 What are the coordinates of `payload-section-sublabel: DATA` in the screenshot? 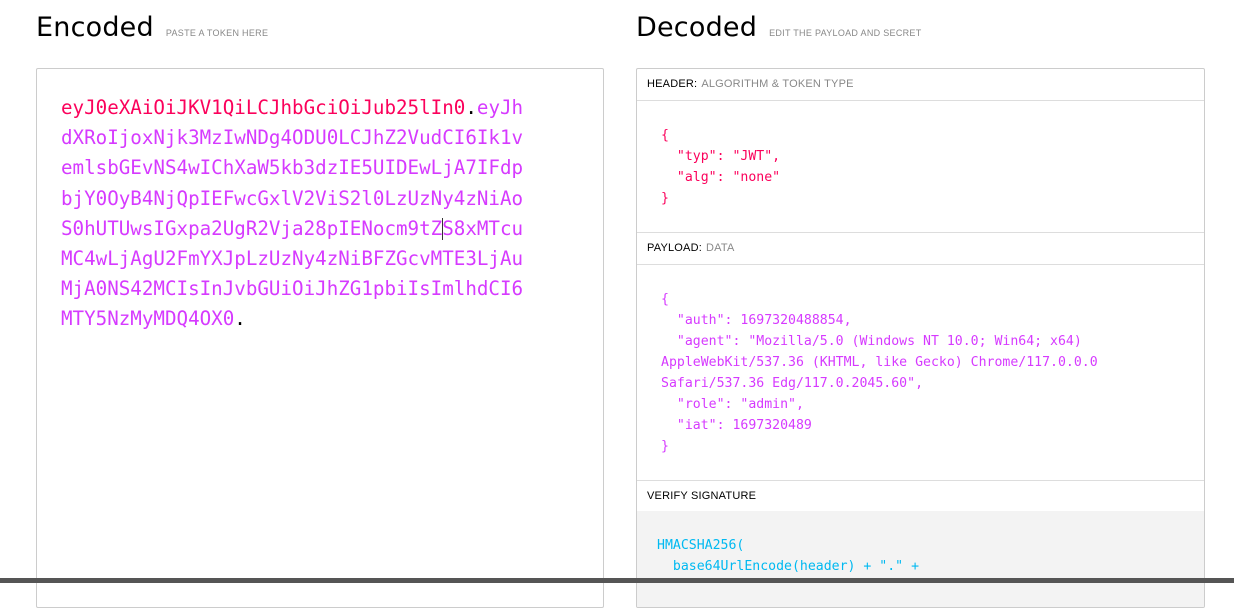 It's located at (720, 248).